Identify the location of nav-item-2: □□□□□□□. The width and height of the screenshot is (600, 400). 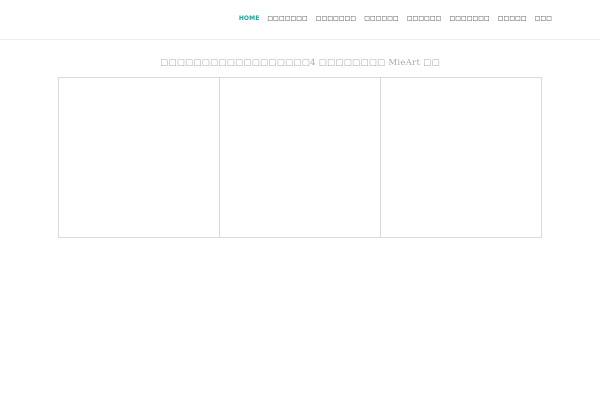
(287, 19).